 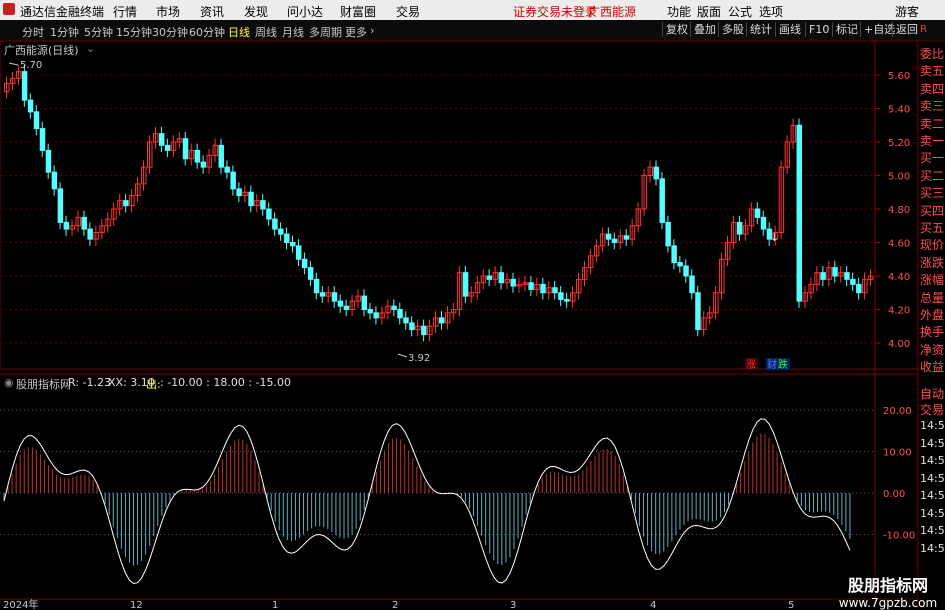 I want to click on menu-item-quotes: 行情, so click(x=125, y=11).